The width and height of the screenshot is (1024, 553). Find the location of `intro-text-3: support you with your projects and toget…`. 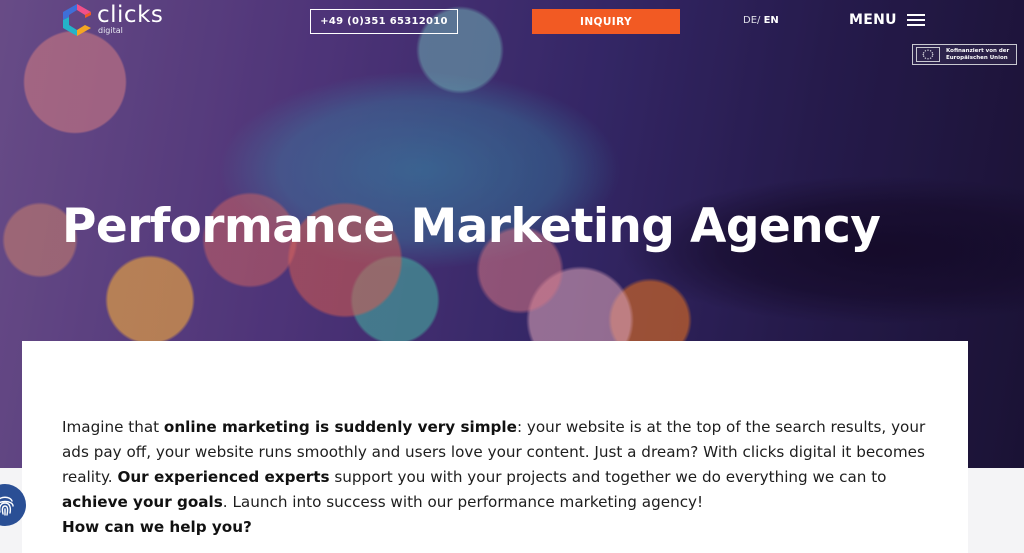

intro-text-3: support you with your projects and toget… is located at coordinates (608, 477).